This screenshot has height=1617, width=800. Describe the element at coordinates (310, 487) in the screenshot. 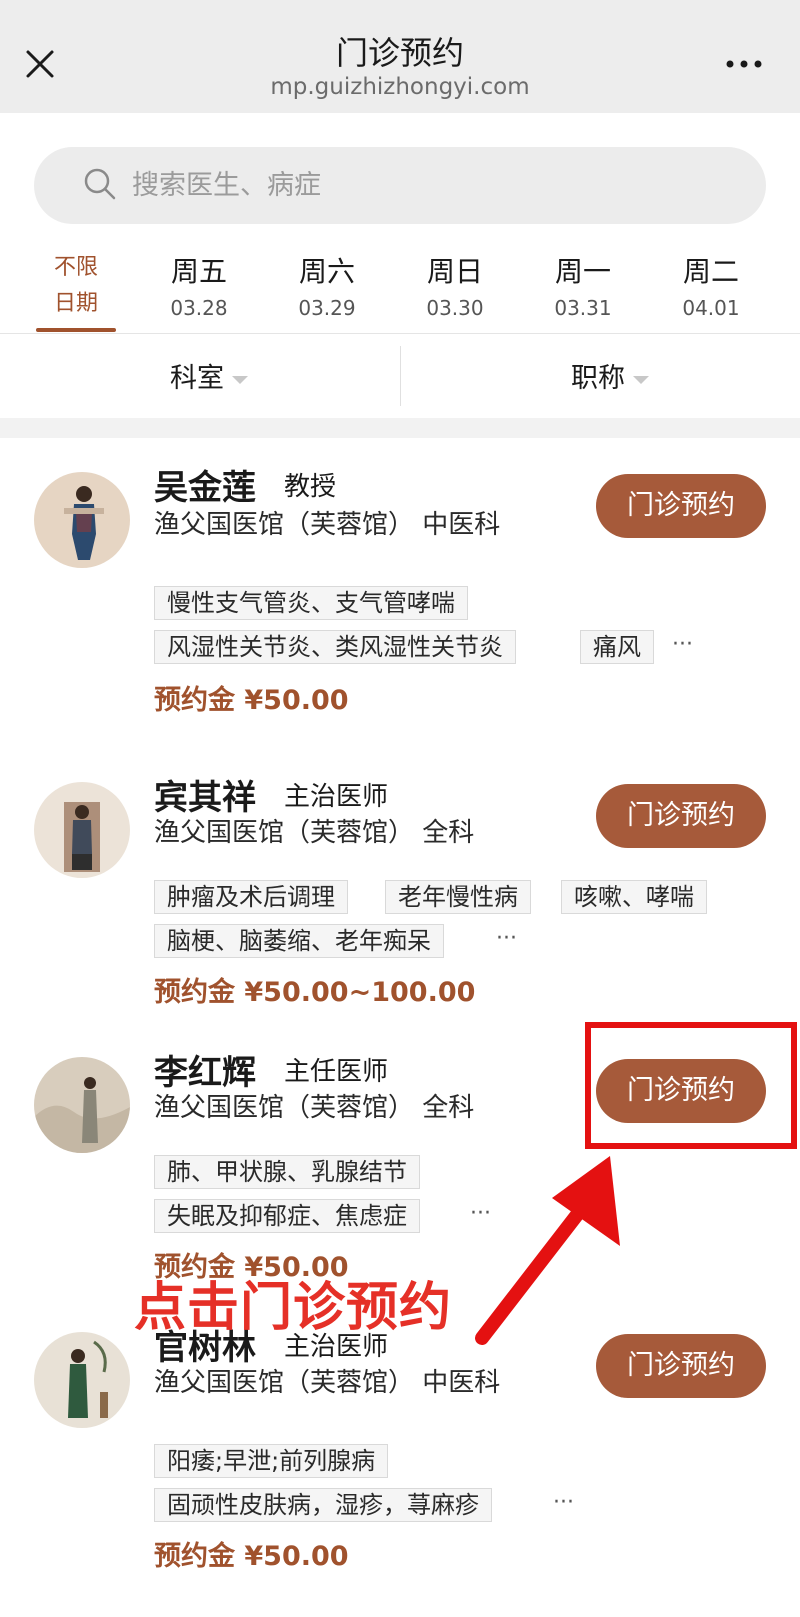

I see `doctor-title: 教授` at that location.